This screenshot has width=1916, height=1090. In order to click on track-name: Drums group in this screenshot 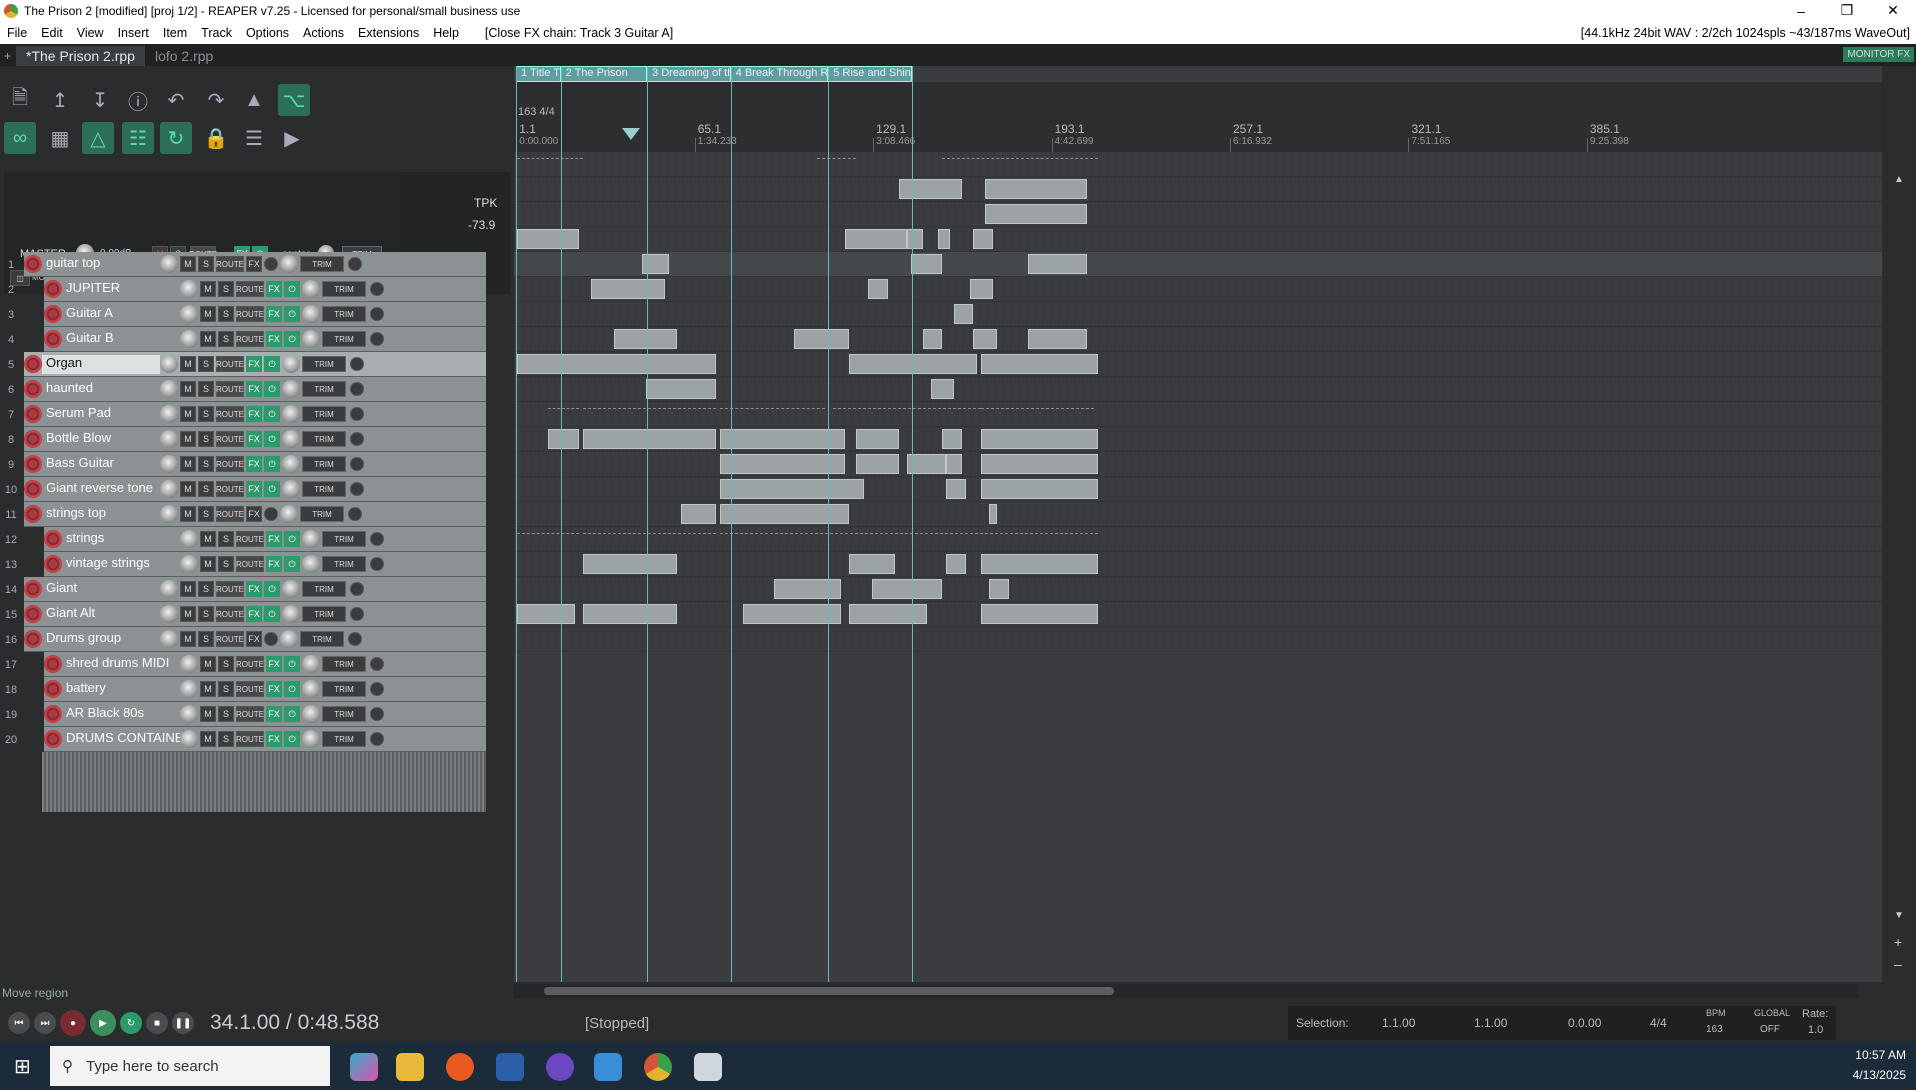, I will do `click(101, 639)`.